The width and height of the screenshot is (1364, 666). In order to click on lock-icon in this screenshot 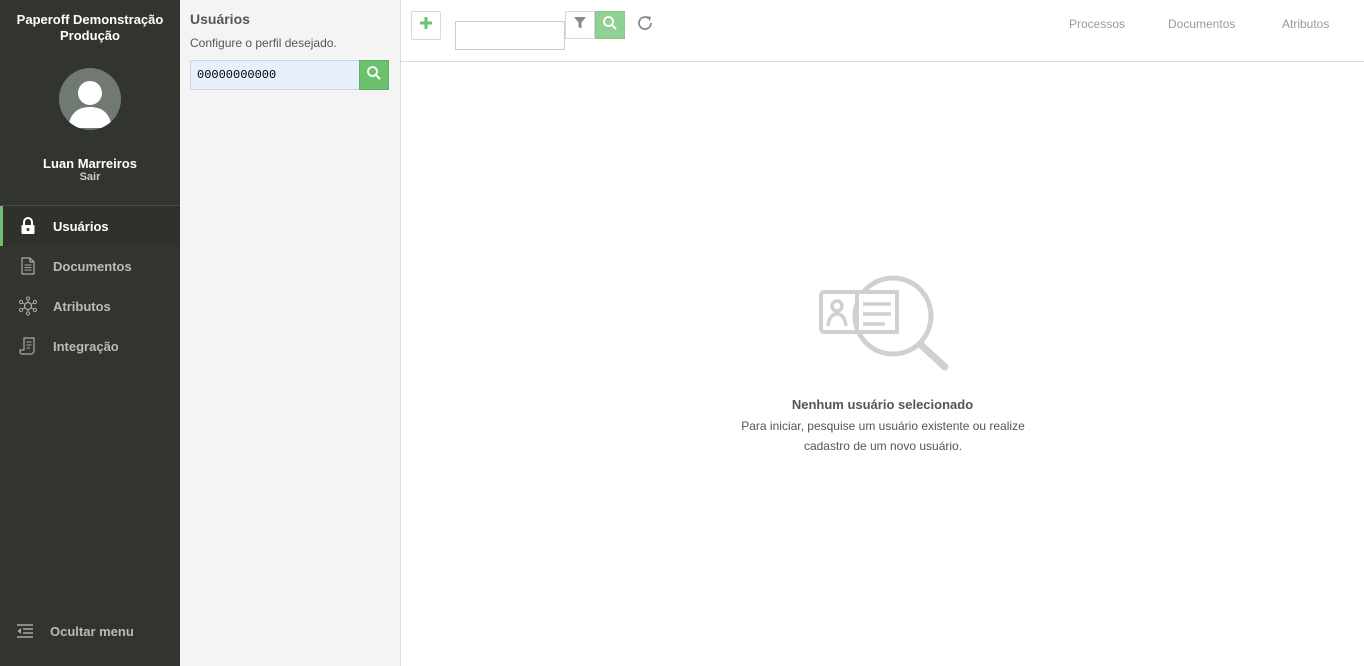, I will do `click(28, 226)`.